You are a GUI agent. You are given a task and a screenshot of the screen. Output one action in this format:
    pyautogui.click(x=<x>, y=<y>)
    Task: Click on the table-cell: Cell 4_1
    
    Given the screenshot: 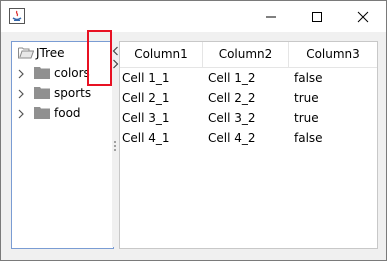 What is the action you would take?
    pyautogui.click(x=145, y=138)
    